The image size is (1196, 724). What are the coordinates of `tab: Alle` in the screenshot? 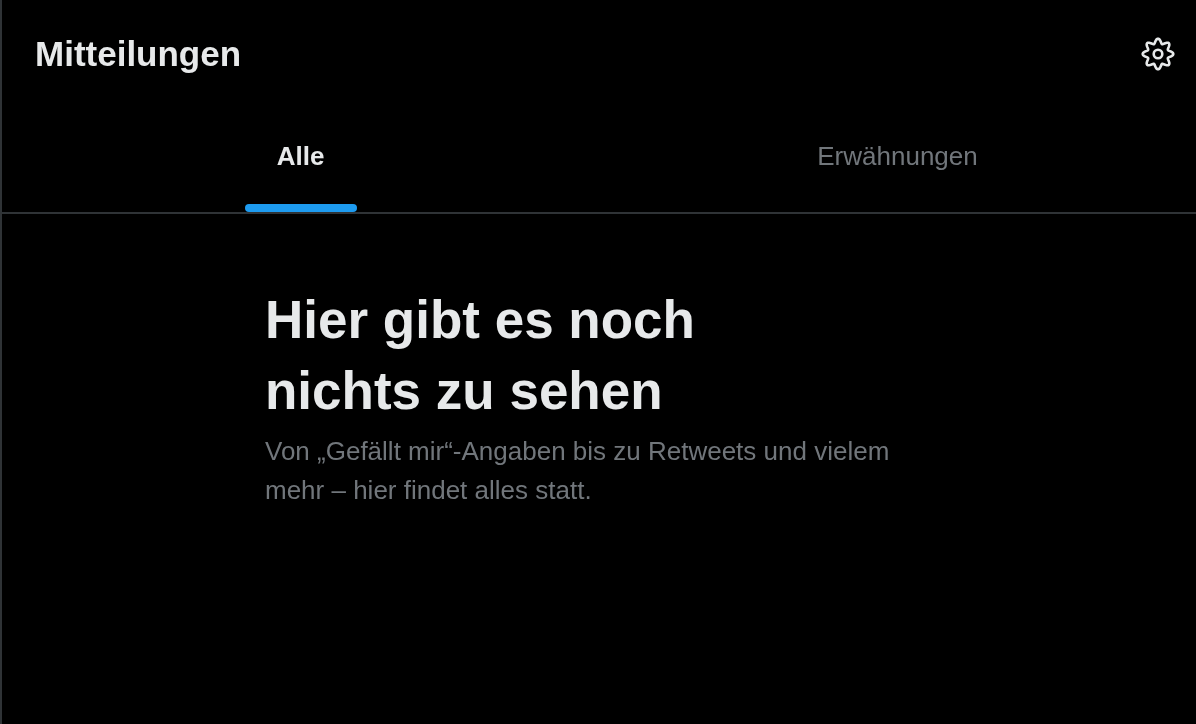 It's located at (300, 159).